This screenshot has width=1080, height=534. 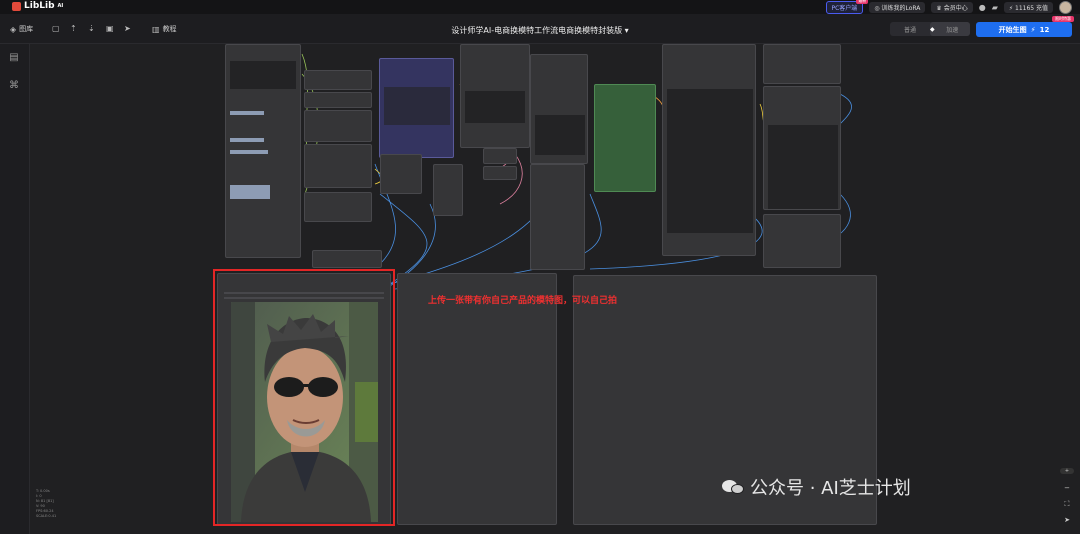 What do you see at coordinates (14, 58) in the screenshot?
I see `document-icon: ▤` at bounding box center [14, 58].